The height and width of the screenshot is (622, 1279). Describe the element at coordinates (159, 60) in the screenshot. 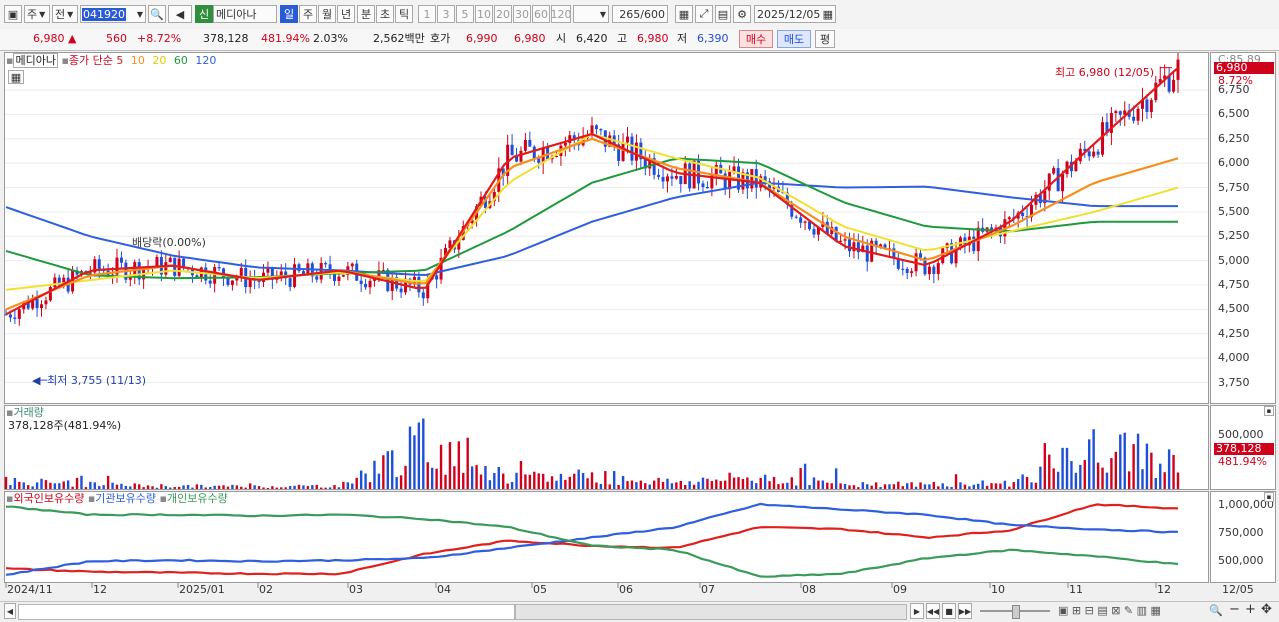

I see `ma20-label: 20` at that location.